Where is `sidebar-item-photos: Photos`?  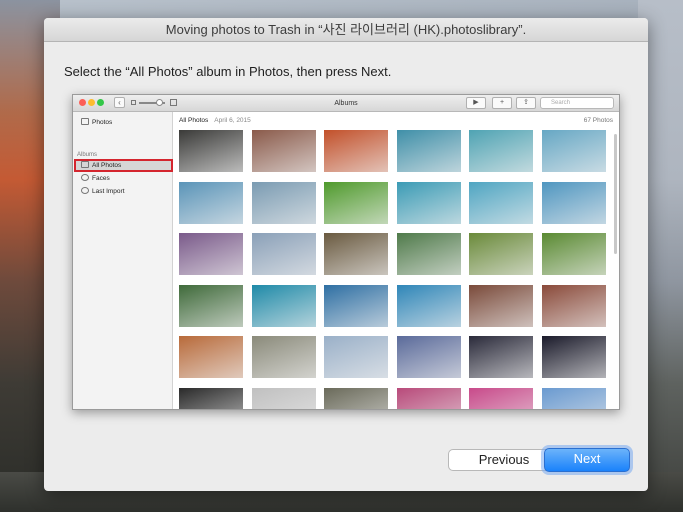 sidebar-item-photos: Photos is located at coordinates (96, 123).